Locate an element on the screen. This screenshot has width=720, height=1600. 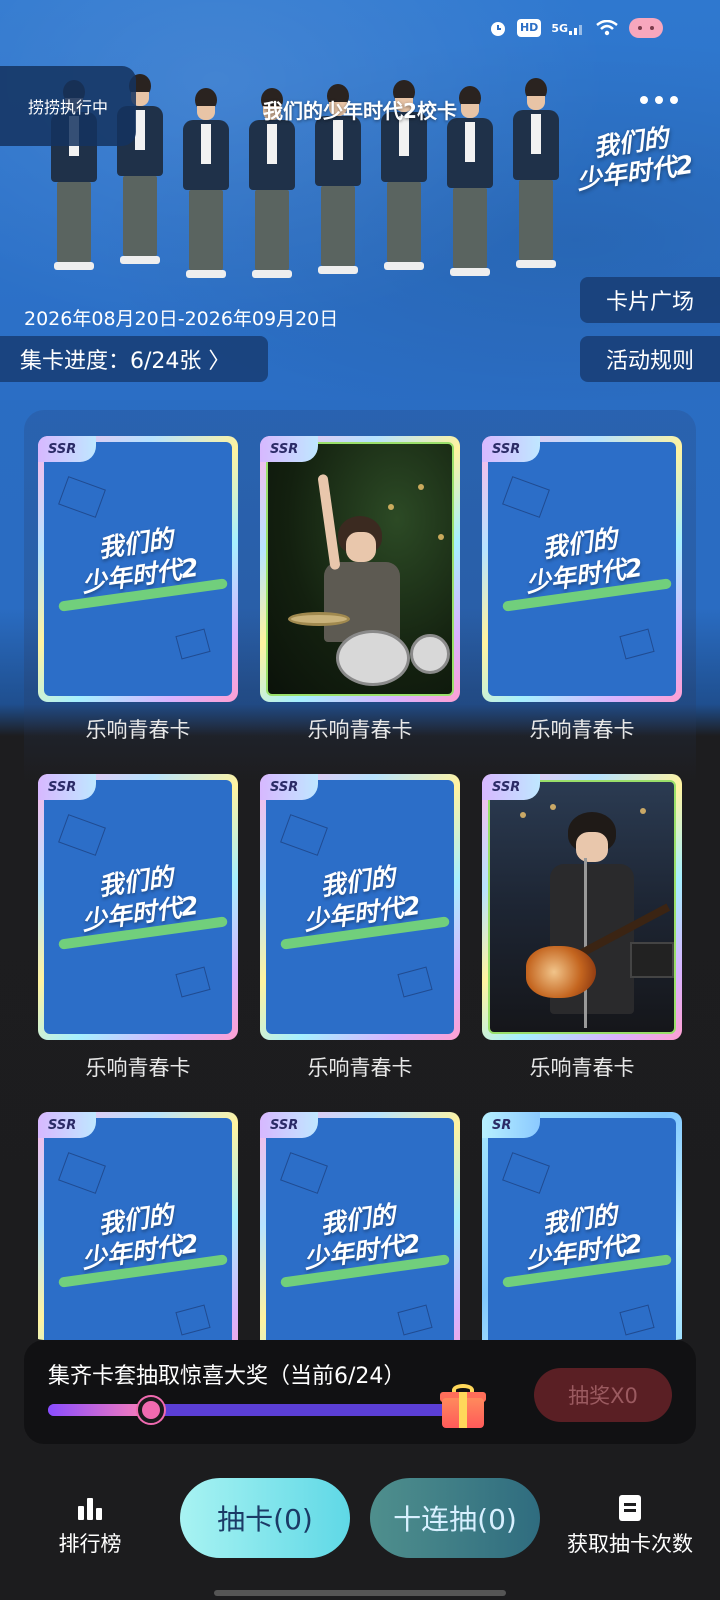
get-draw-chances-button: 获取抽卡次数 is located at coordinates (630, 1526).